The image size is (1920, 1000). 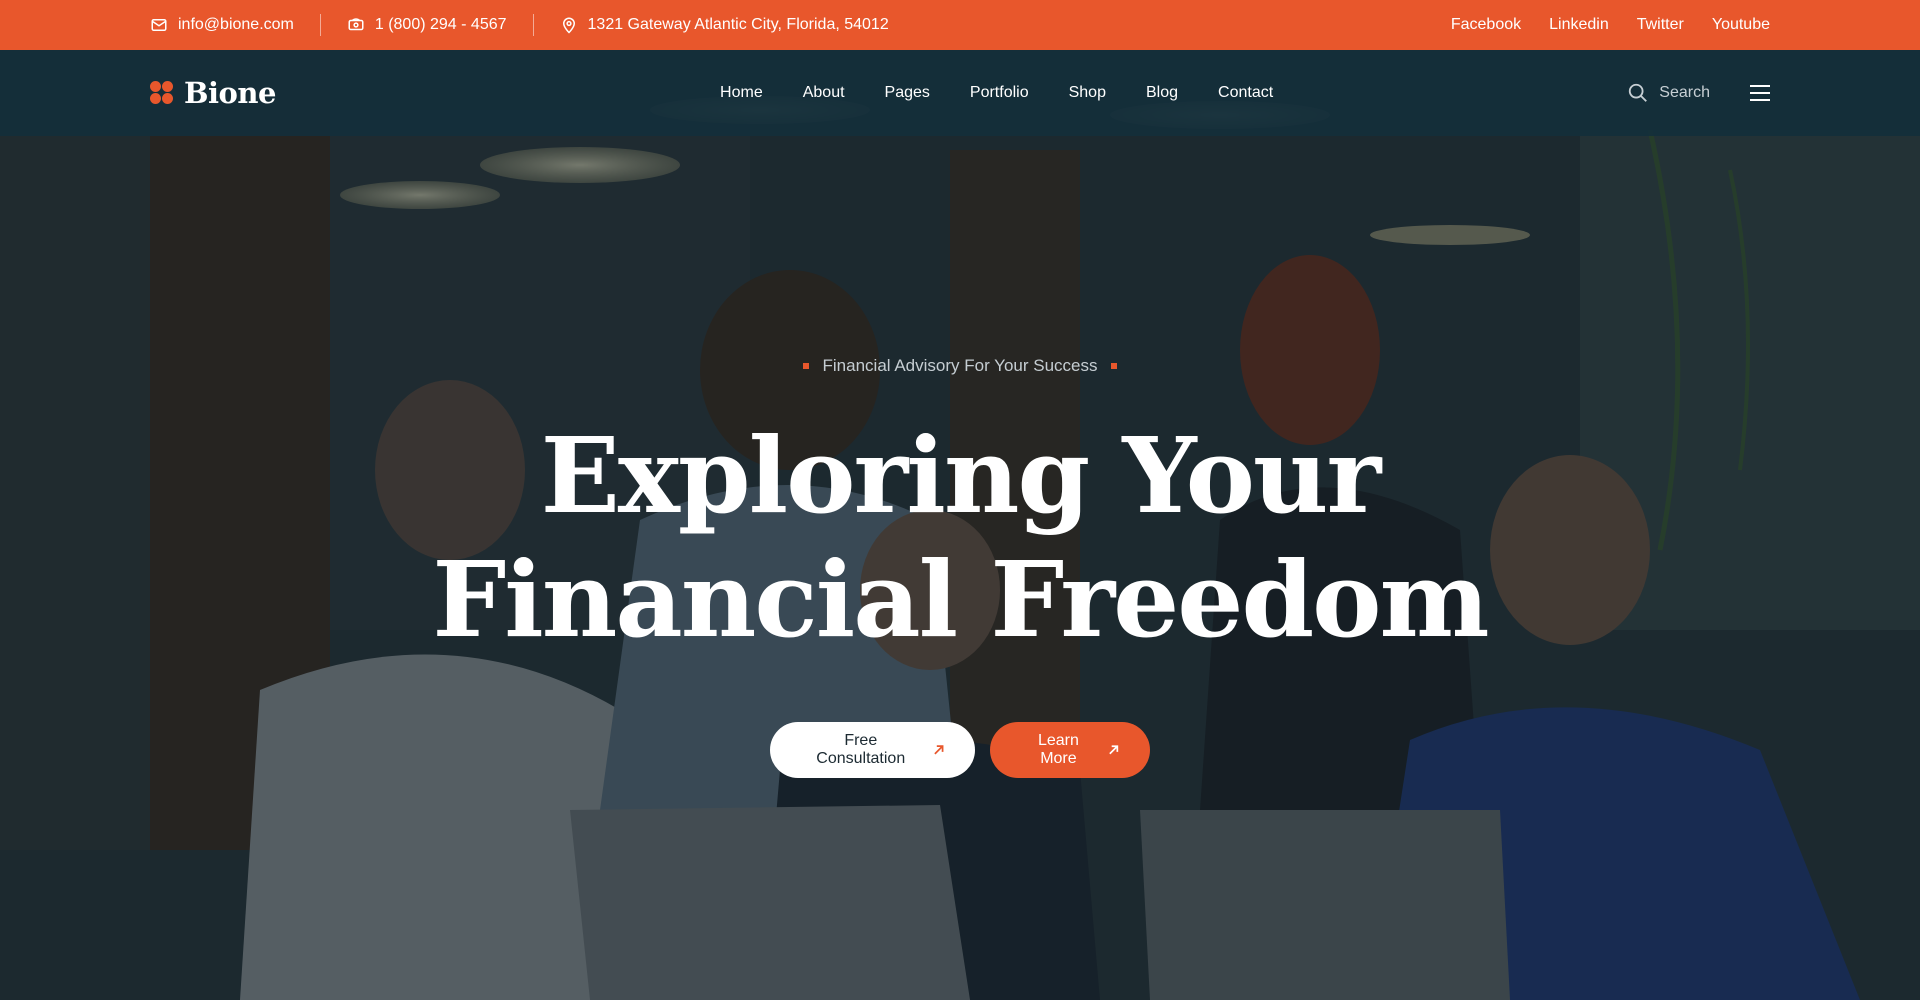 What do you see at coordinates (861, 749) in the screenshot?
I see `button-label: Free Consultation` at bounding box center [861, 749].